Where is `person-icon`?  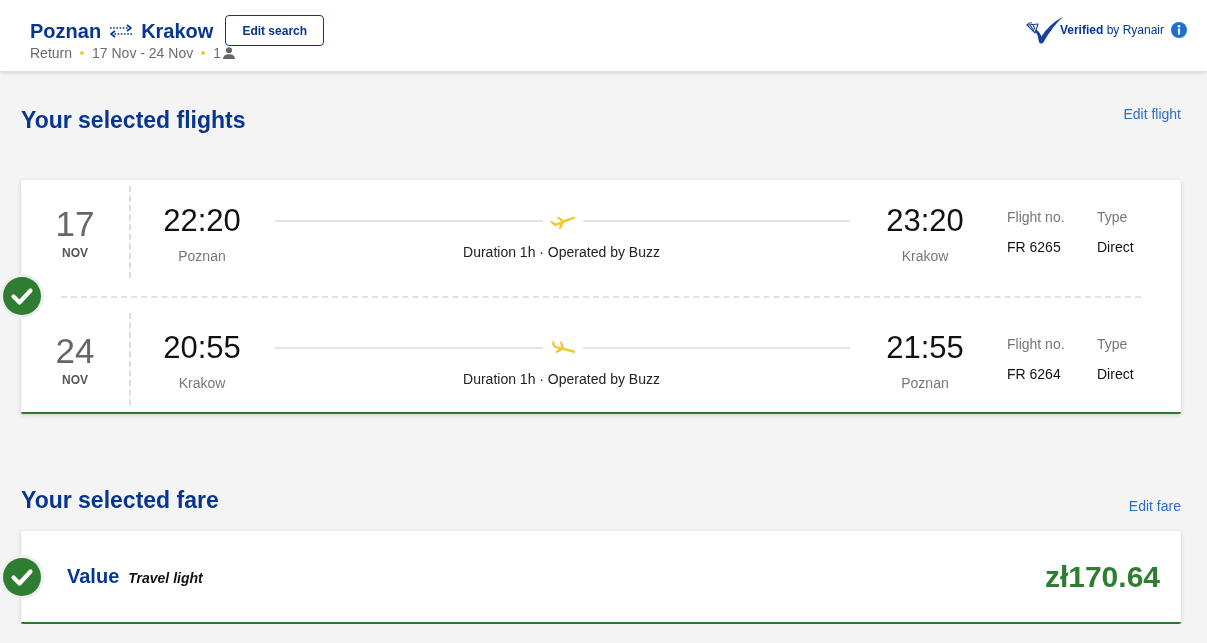 person-icon is located at coordinates (229, 53).